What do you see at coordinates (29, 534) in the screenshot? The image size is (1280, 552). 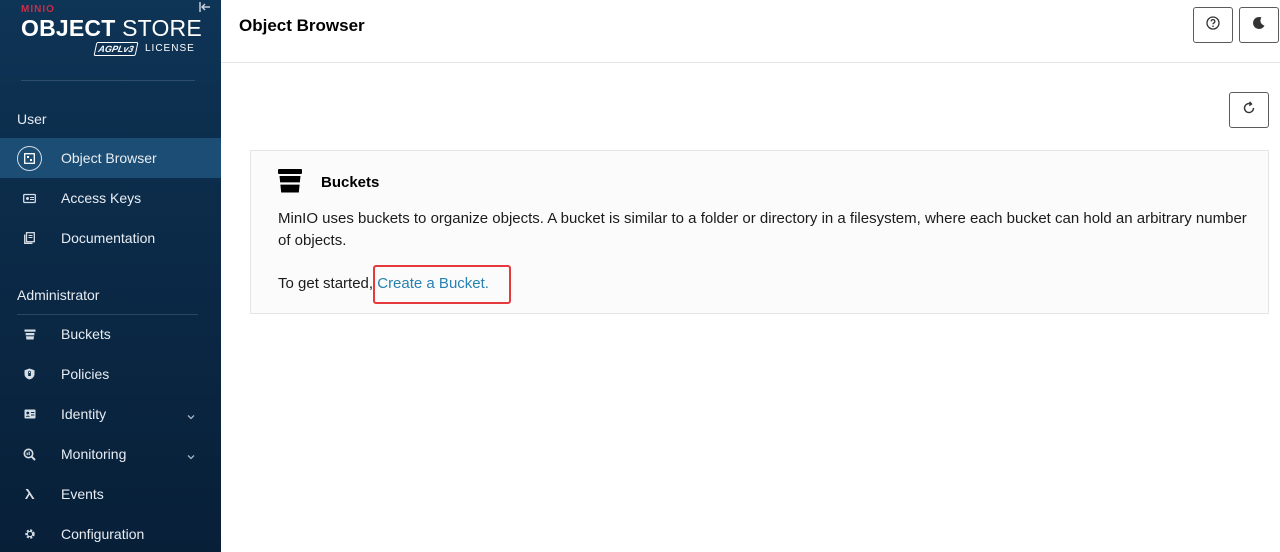 I see `gear-icon` at bounding box center [29, 534].